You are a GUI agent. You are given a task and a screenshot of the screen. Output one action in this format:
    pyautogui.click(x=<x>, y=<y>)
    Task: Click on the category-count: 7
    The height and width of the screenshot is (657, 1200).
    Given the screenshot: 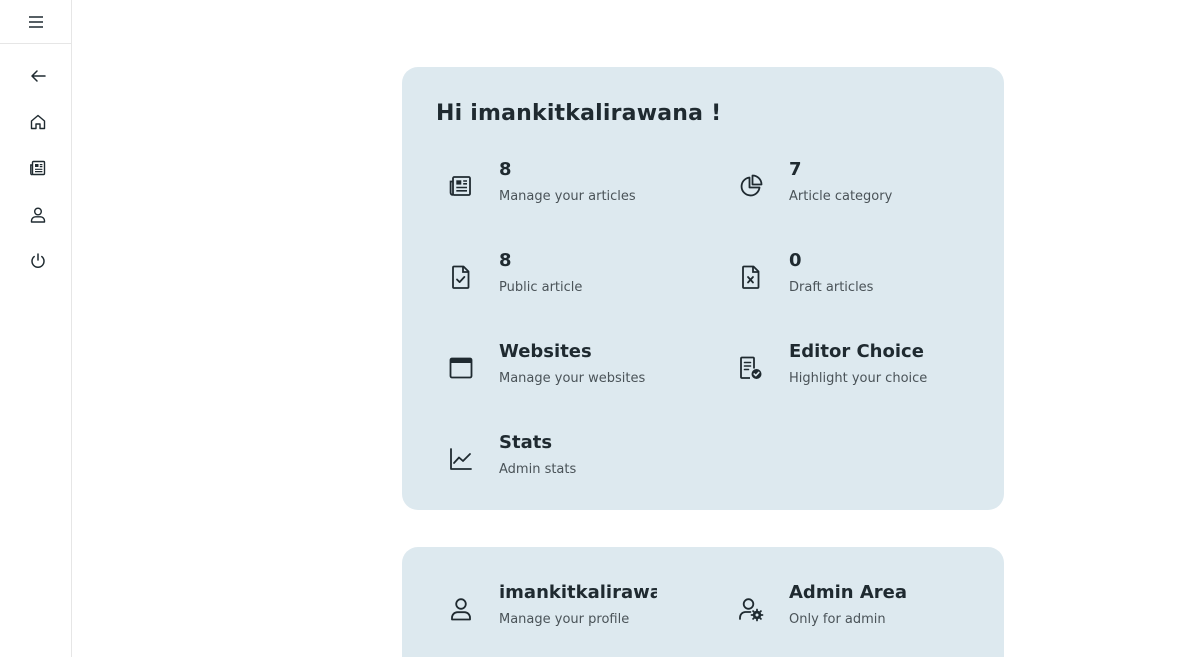 What is the action you would take?
    pyautogui.click(x=795, y=169)
    